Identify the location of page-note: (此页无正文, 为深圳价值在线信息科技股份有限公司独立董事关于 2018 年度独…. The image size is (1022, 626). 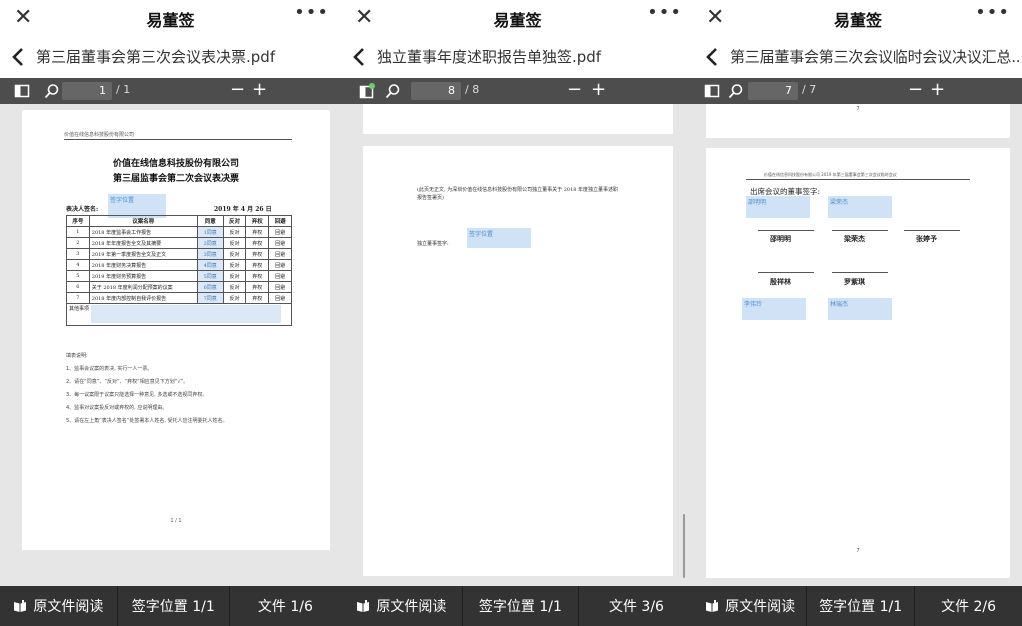
(532, 194).